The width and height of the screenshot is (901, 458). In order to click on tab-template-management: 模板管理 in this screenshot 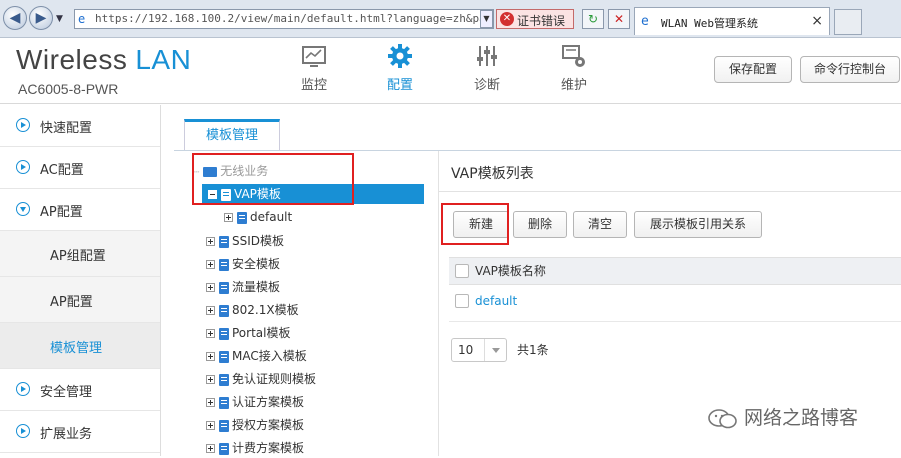, I will do `click(232, 135)`.